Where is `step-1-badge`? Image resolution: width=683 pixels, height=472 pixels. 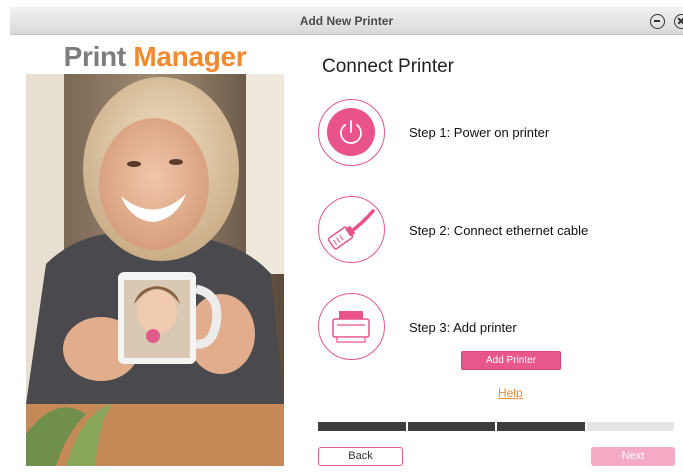 step-1-badge is located at coordinates (351, 132).